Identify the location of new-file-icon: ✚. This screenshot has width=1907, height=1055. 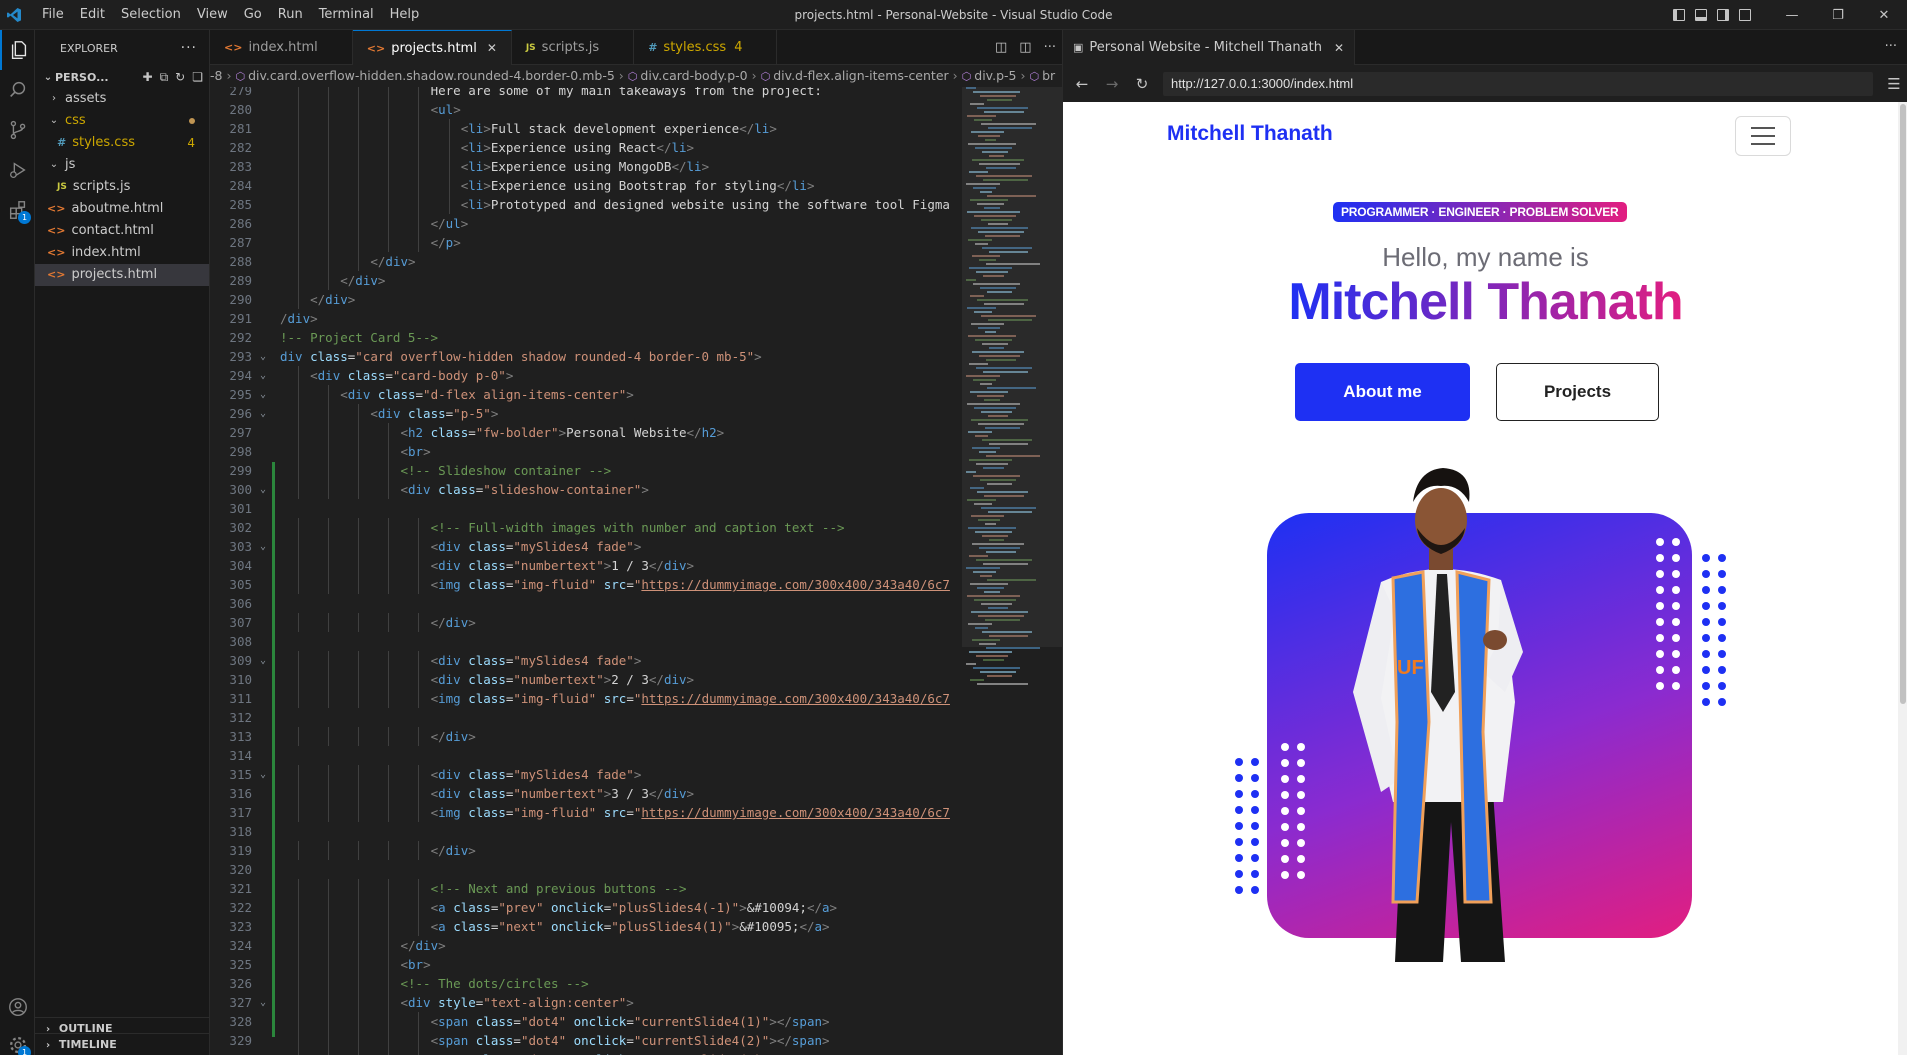
(148, 77).